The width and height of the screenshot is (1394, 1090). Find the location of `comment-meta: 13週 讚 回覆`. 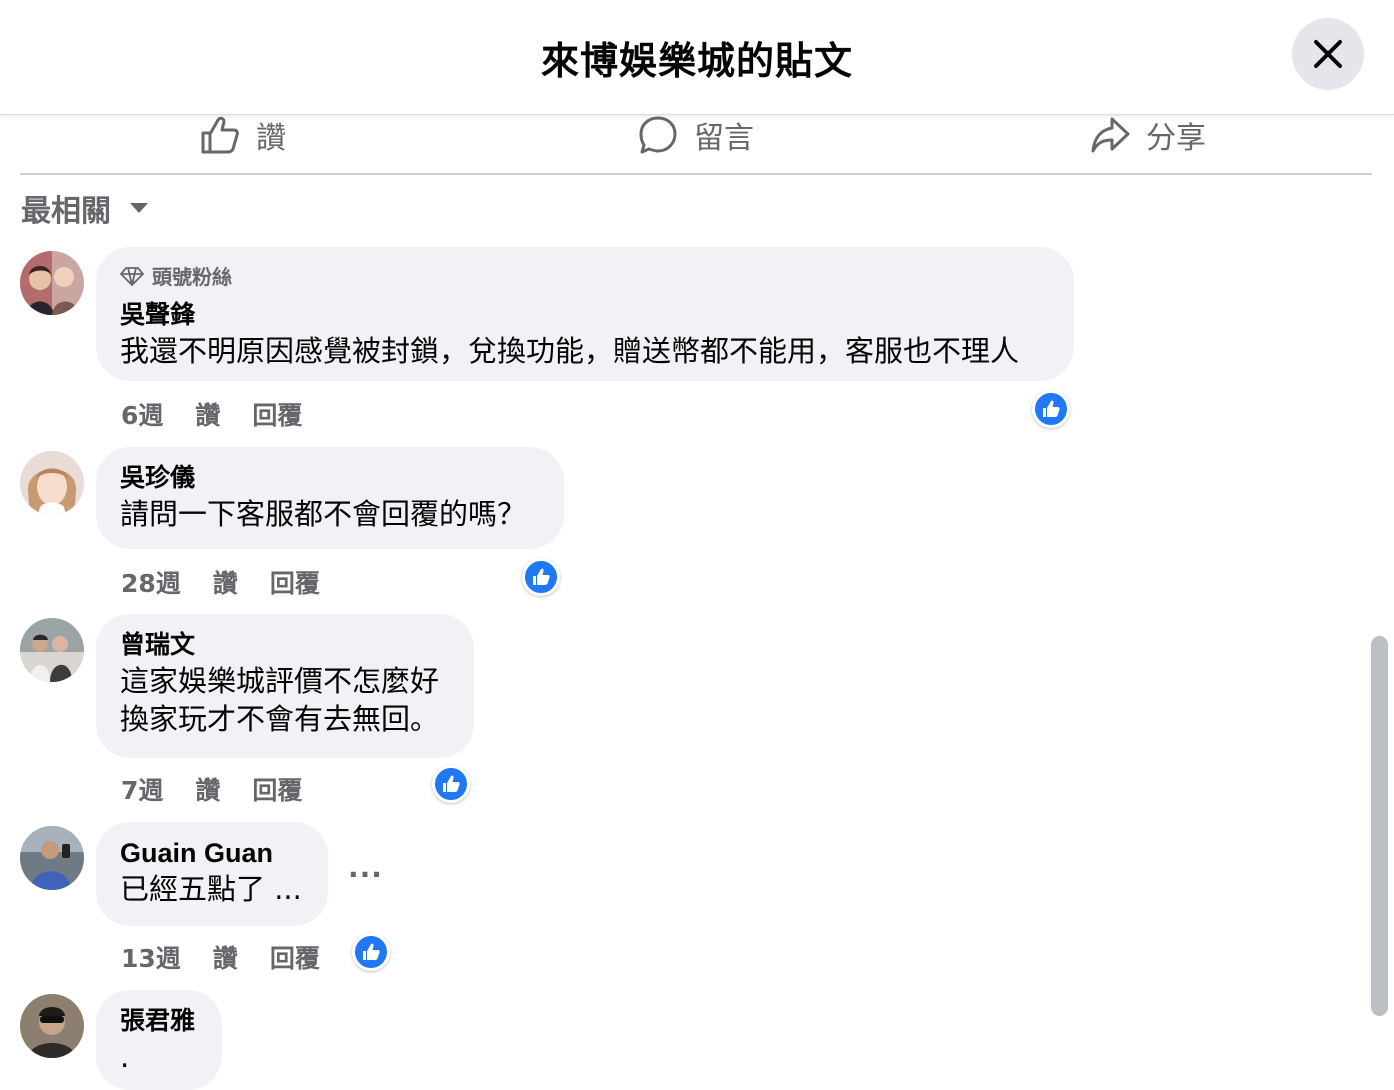

comment-meta: 13週 讚 回覆 is located at coordinates (236, 957).